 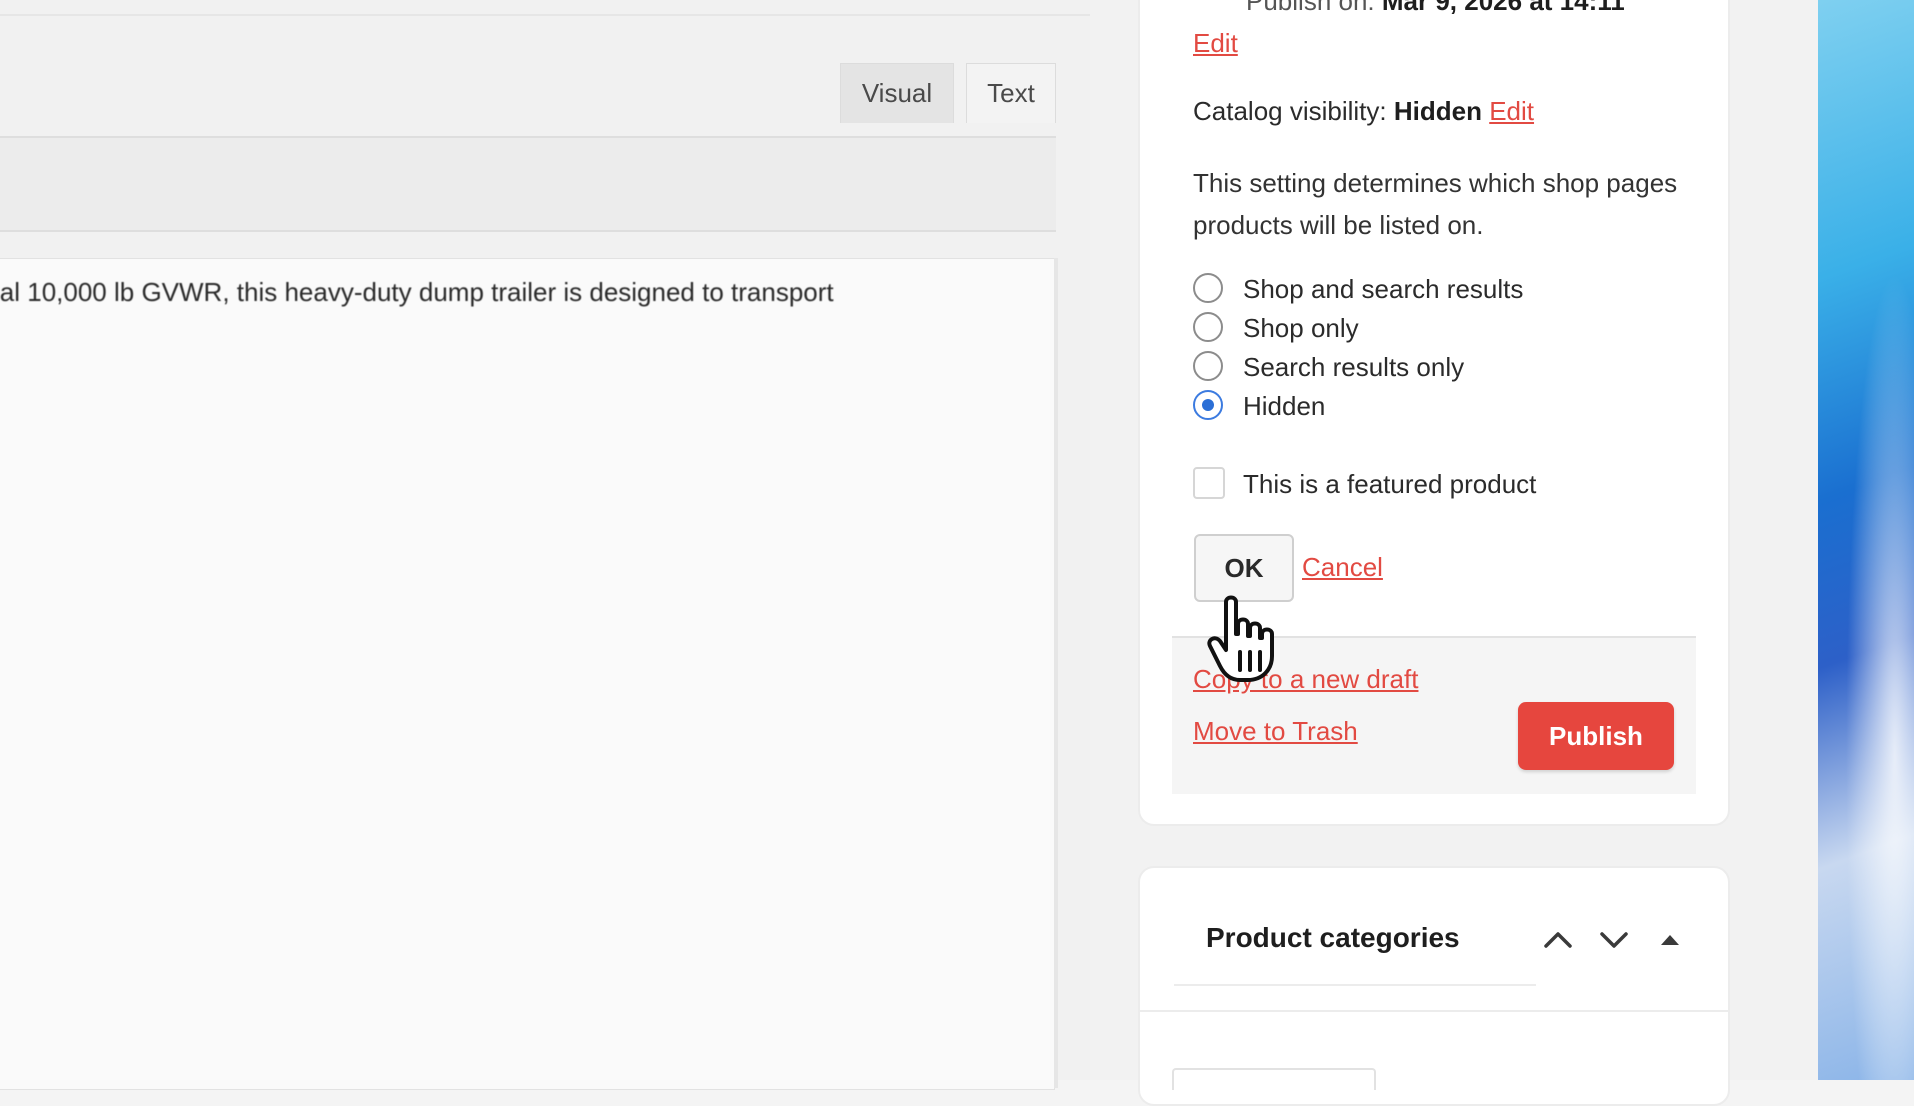 I want to click on product-categories-underline, so click(x=1355, y=985).